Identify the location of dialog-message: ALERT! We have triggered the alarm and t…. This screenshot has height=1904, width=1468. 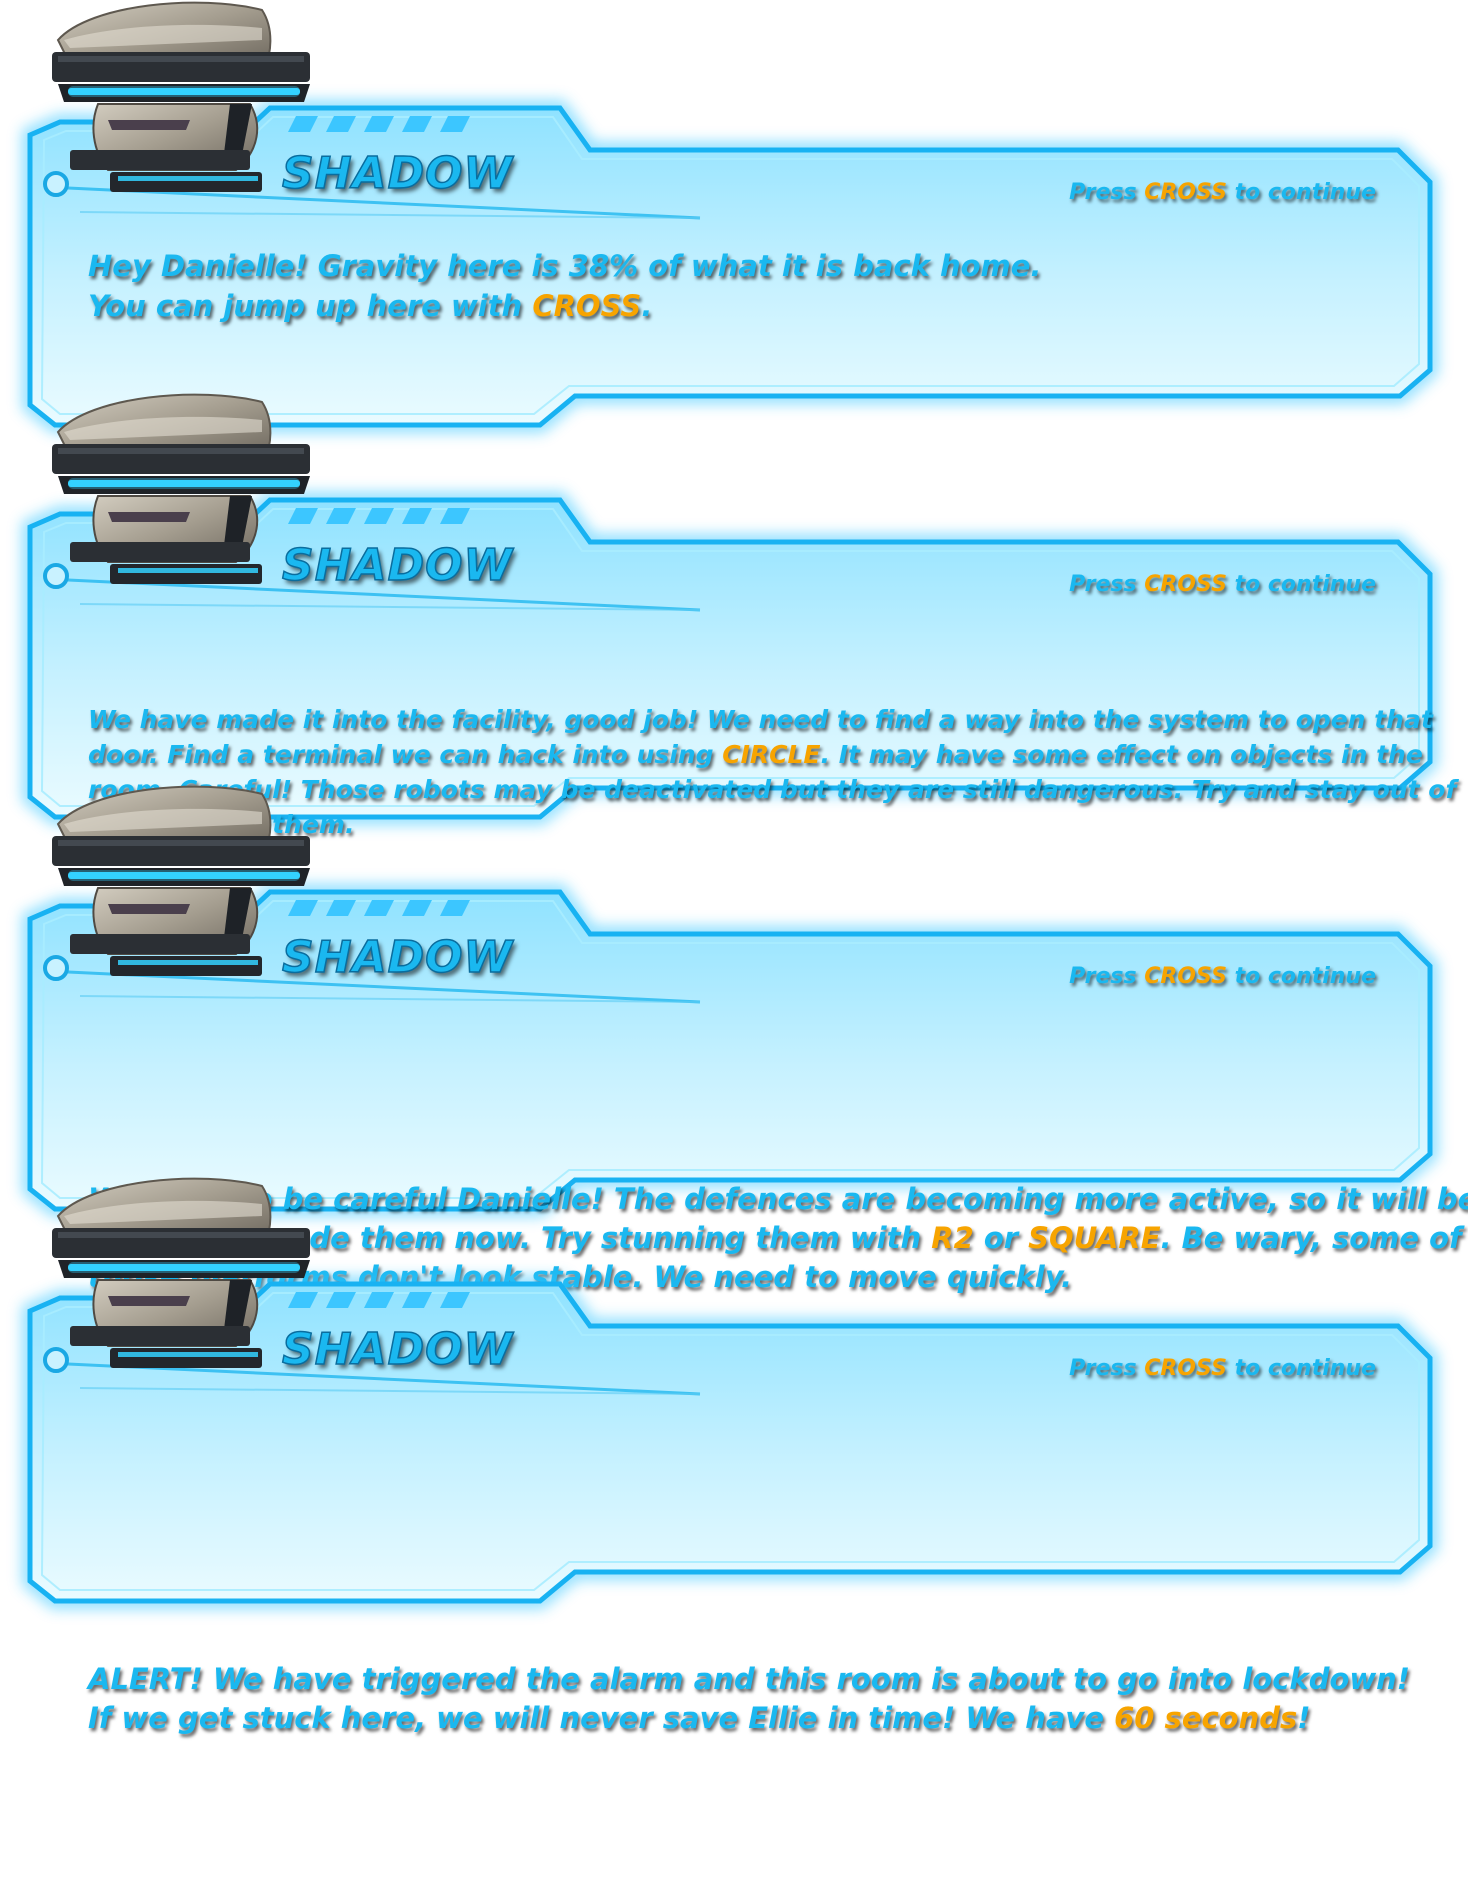
(749, 1699).